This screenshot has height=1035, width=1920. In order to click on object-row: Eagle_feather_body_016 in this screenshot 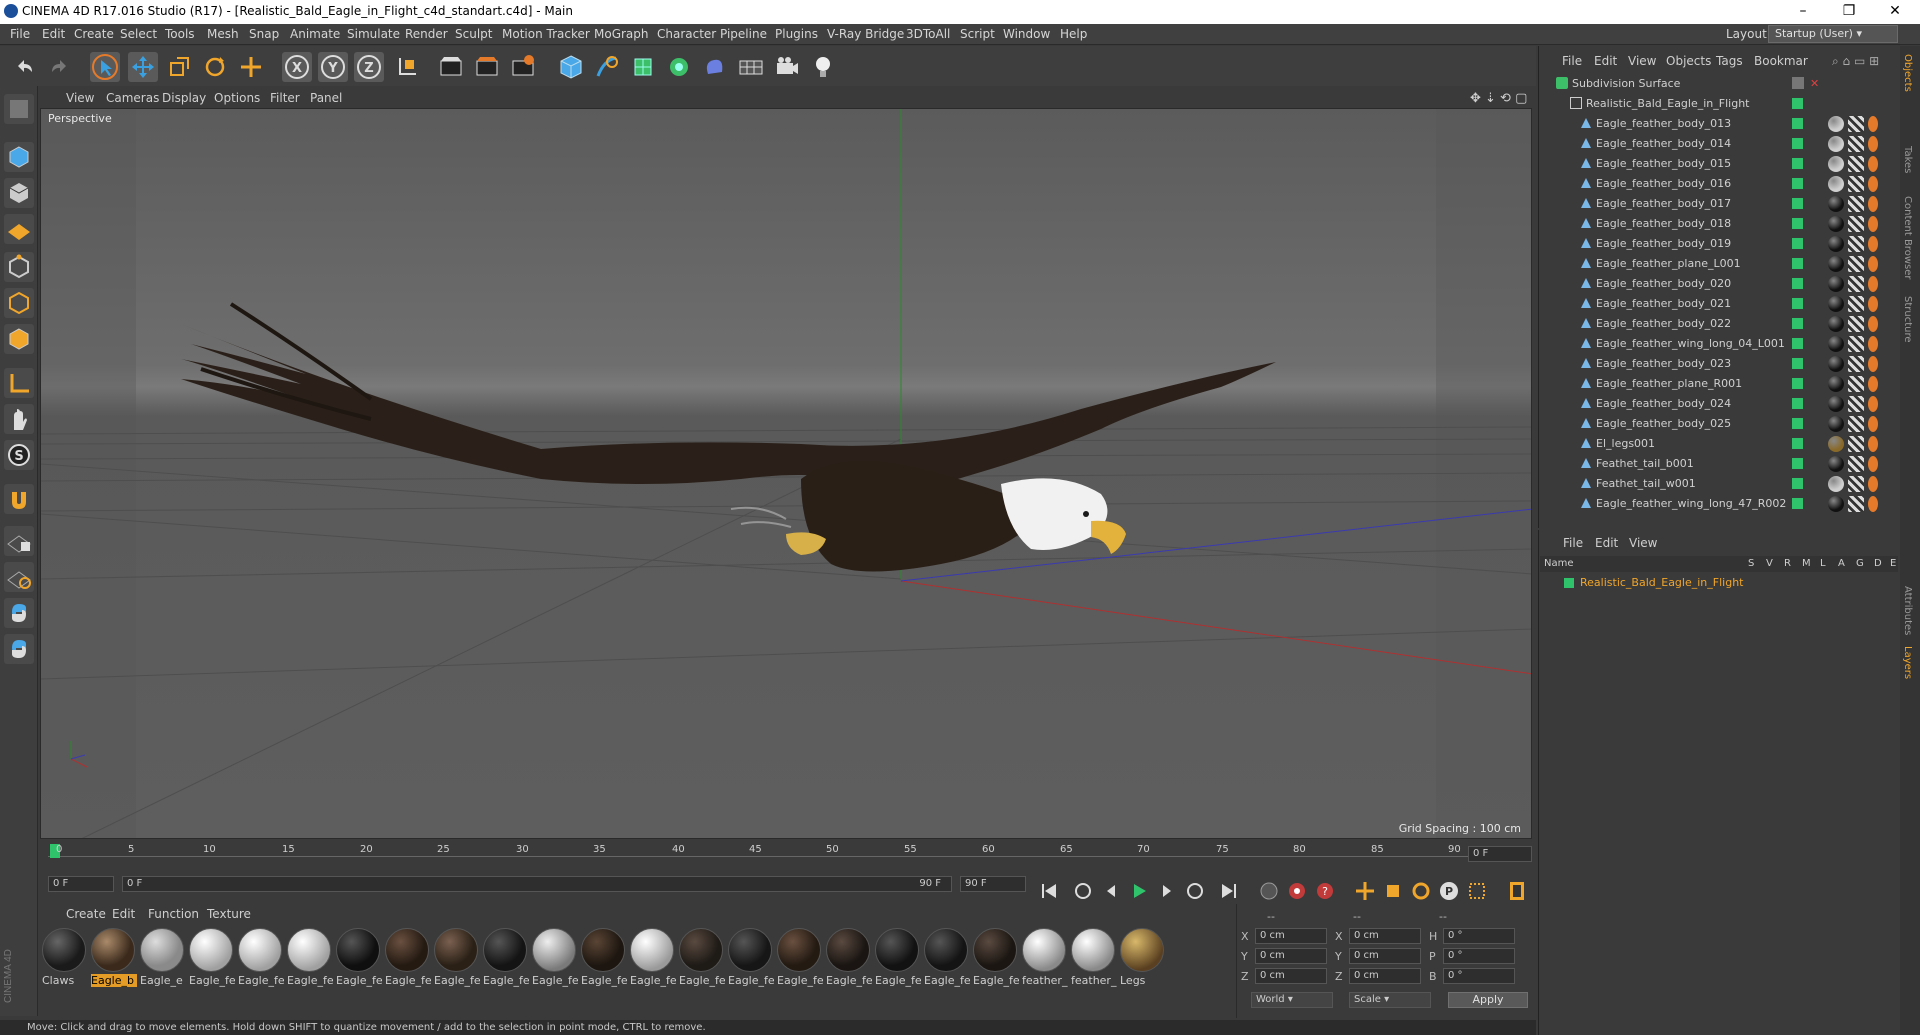, I will do `click(1712, 184)`.